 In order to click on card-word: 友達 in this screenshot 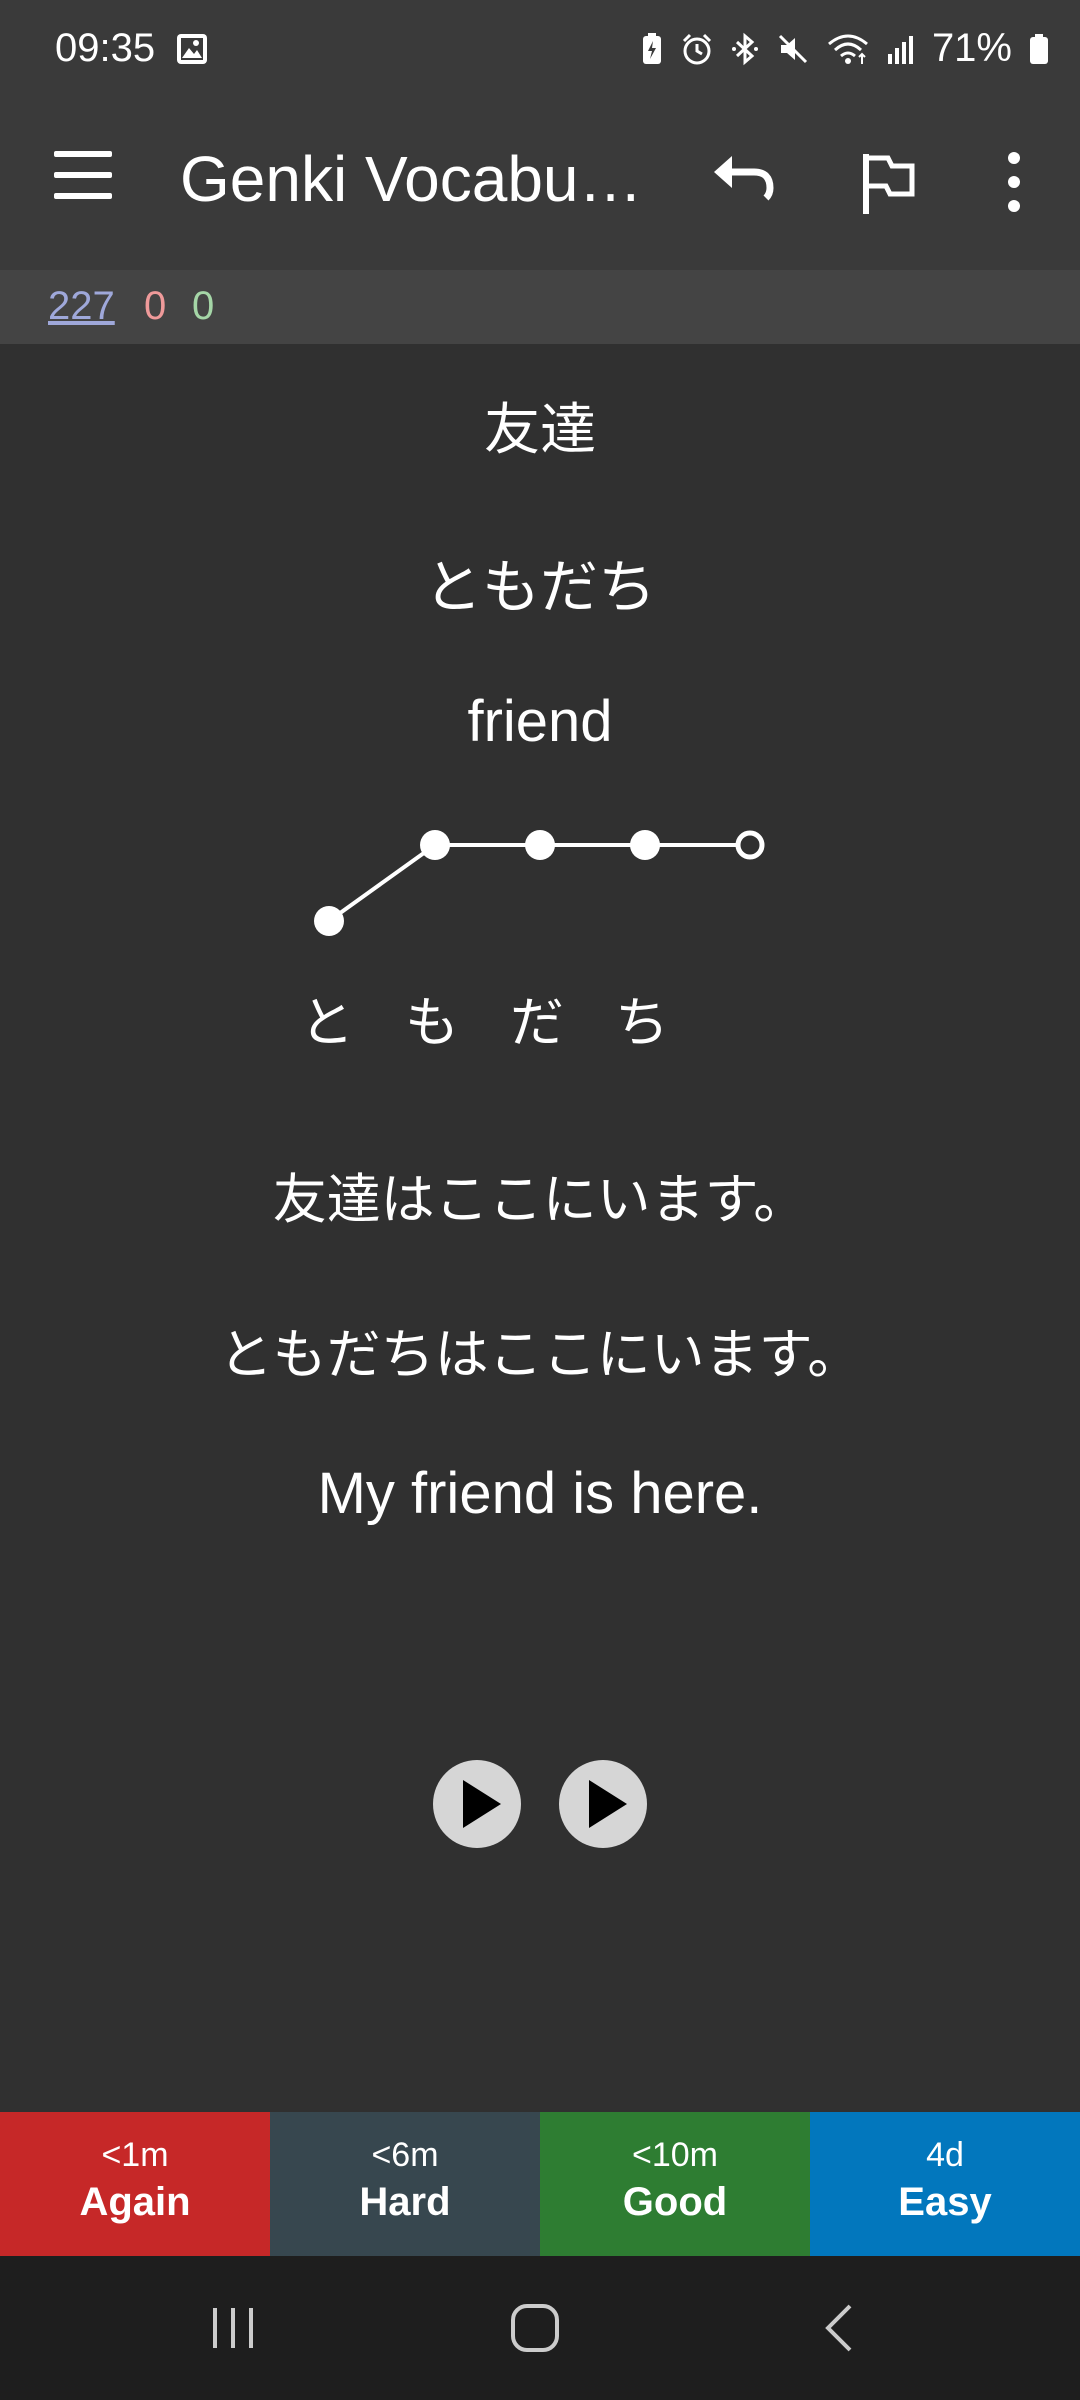, I will do `click(540, 430)`.